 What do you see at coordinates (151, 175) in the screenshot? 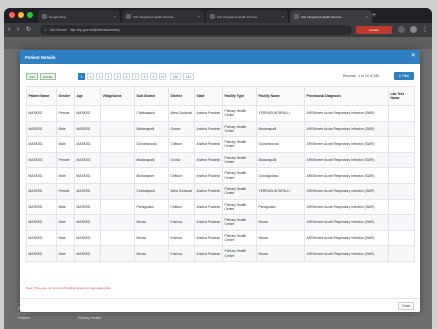
I see `table-cell: Mohanaram` at bounding box center [151, 175].